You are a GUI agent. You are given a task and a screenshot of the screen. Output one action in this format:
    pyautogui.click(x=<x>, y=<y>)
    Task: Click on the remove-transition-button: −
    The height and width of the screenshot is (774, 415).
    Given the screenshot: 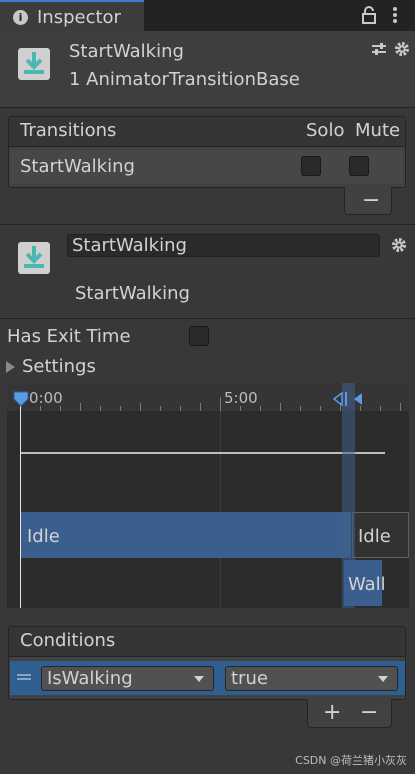 What is the action you would take?
    pyautogui.click(x=371, y=201)
    